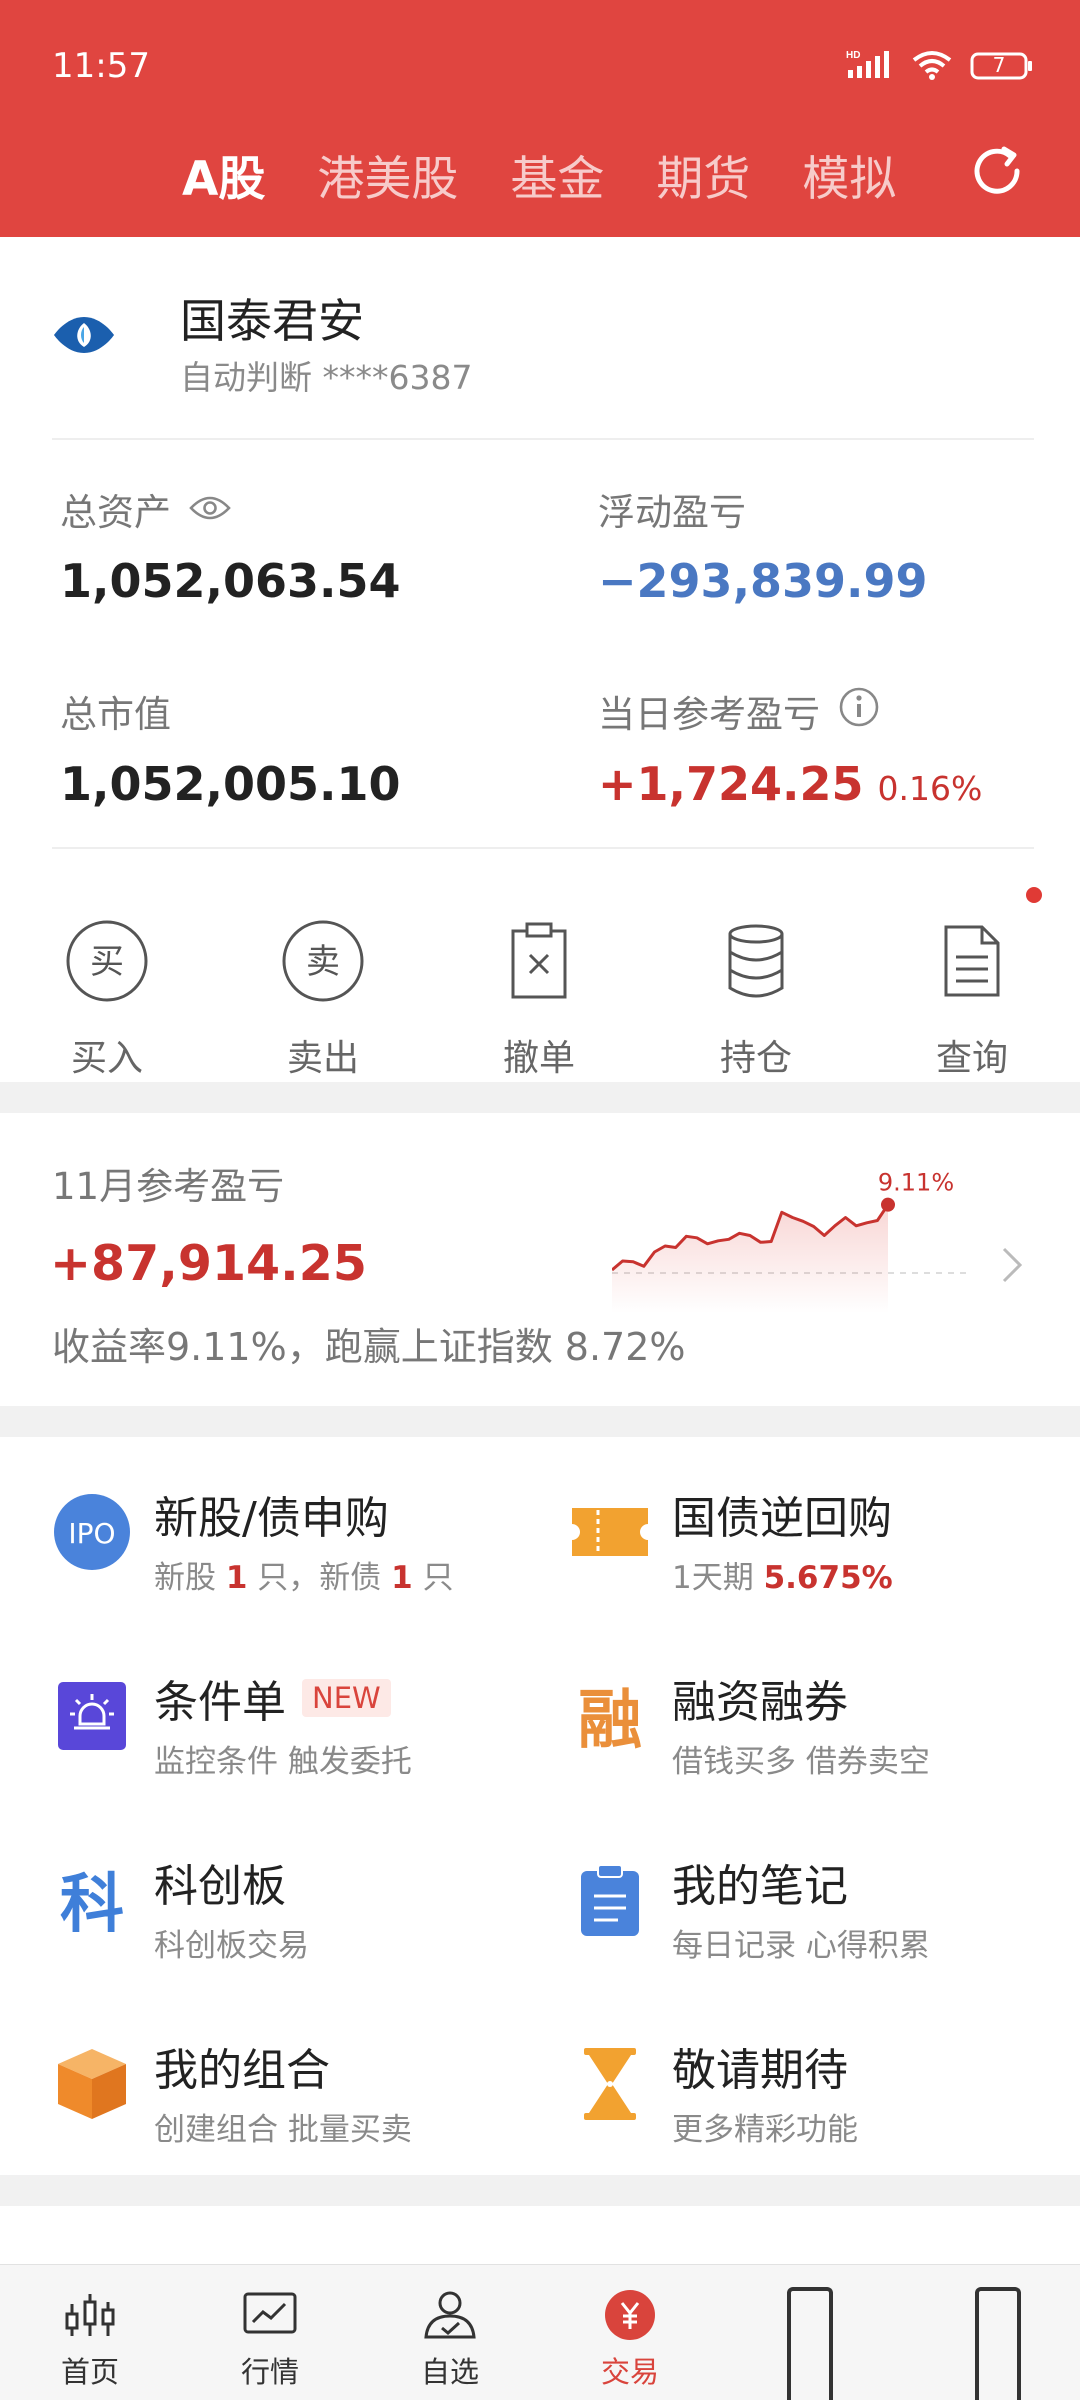 Image resolution: width=1080 pixels, height=2400 pixels. I want to click on feature-subtitle: 创建组合 批量买卖, so click(283, 2130).